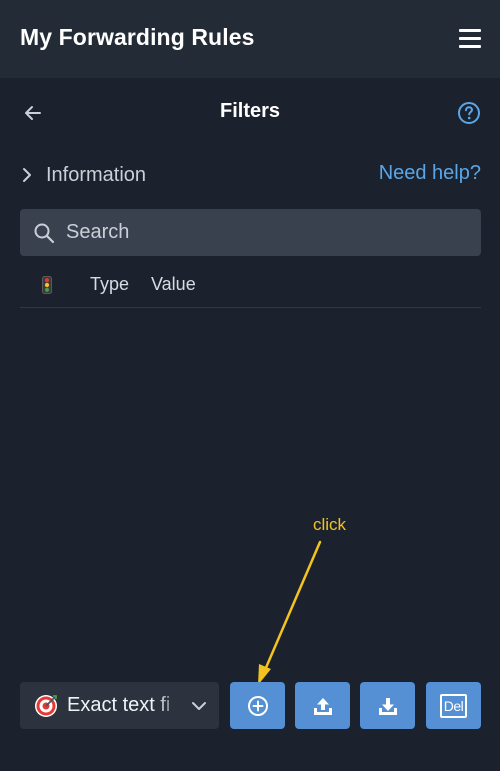  I want to click on download-button, so click(387, 705).